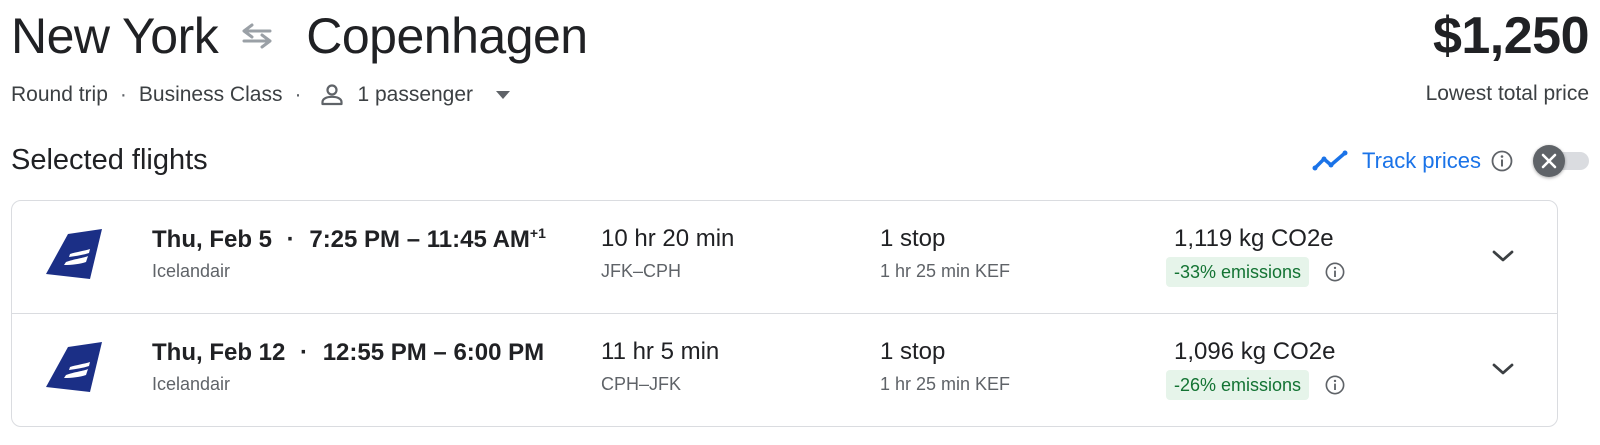 The image size is (1600, 445). I want to click on flight-date-time: Thu, Feb 5 · 7:25 PM – 11:45 AM+1, so click(349, 239).